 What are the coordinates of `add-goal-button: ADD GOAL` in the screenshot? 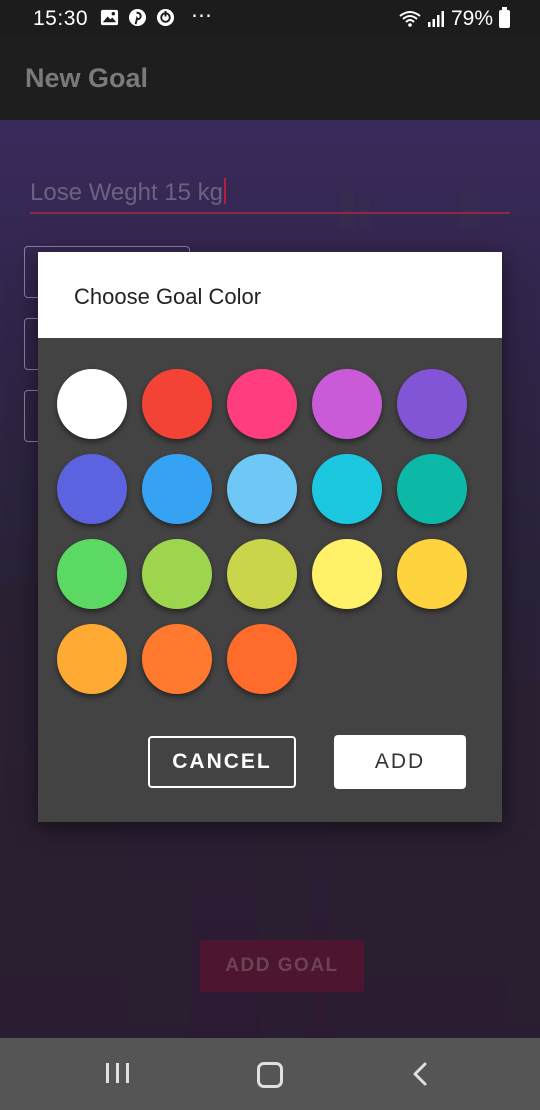 It's located at (282, 966).